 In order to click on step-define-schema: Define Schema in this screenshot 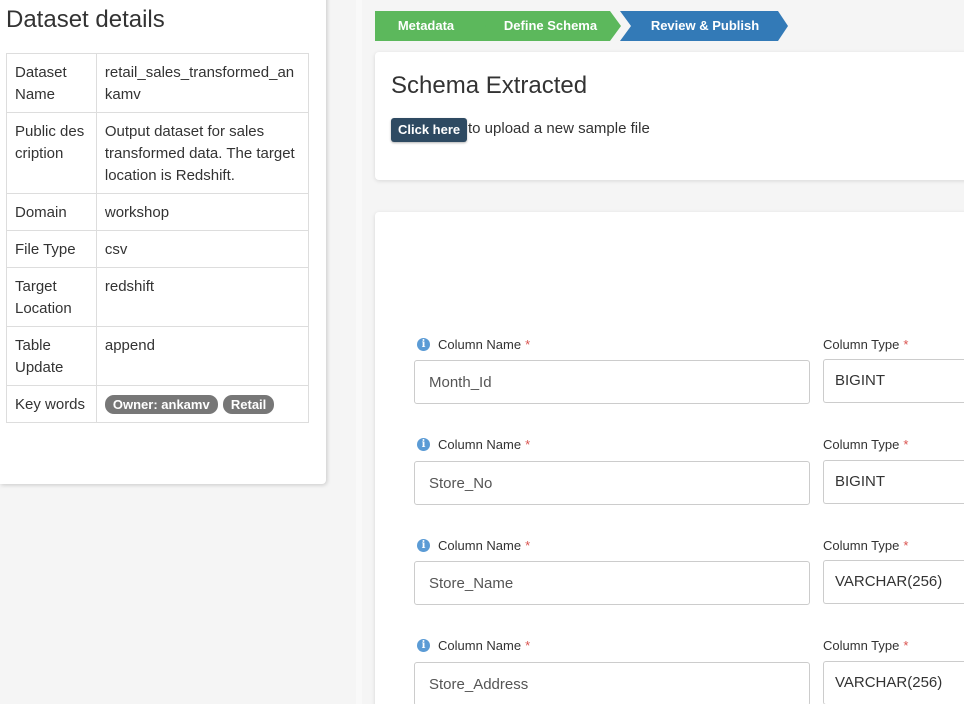, I will do `click(542, 26)`.